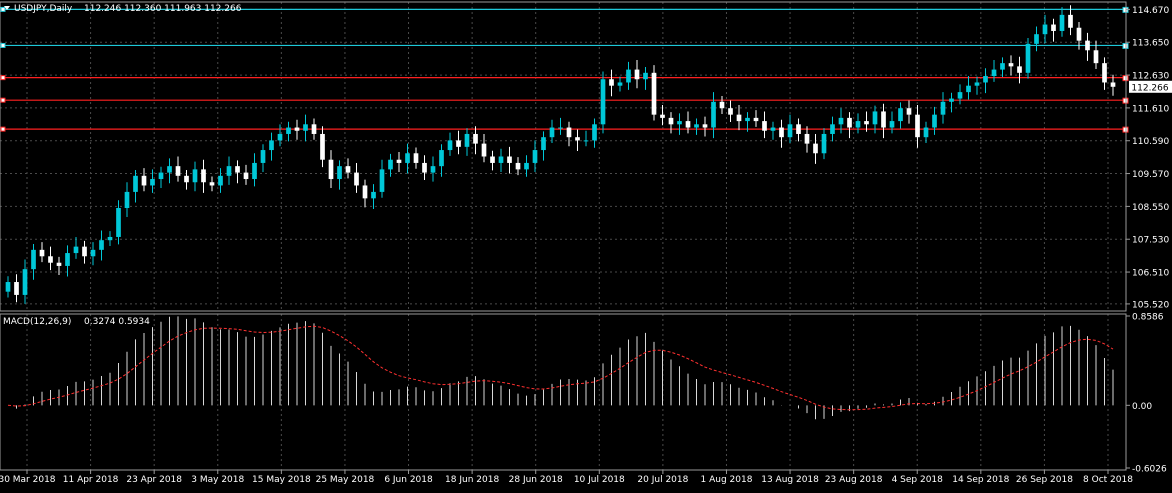 The height and width of the screenshot is (493, 1172). Describe the element at coordinates (91, 480) in the screenshot. I see `date-tick-label: 11 Apr 2018` at that location.